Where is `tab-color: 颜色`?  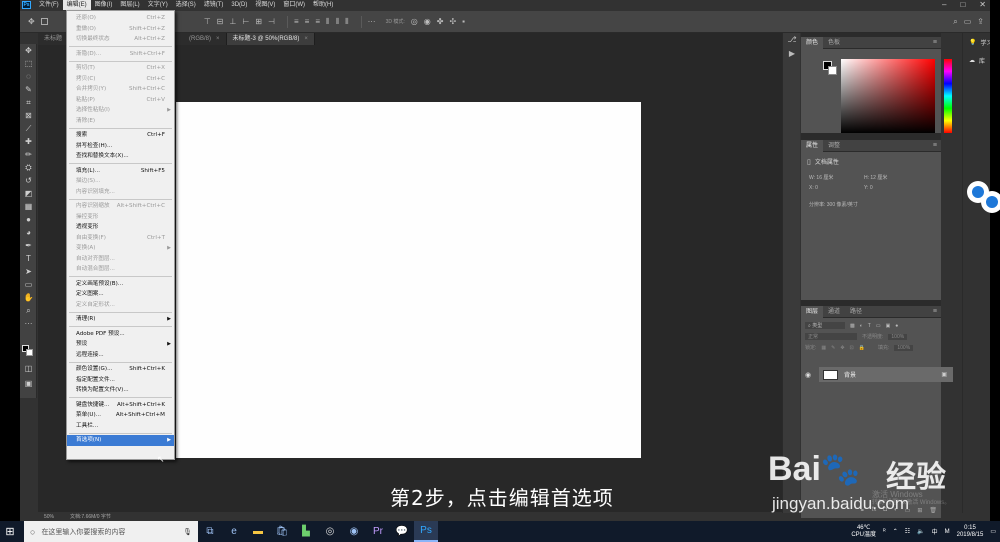
tab-color: 颜色 is located at coordinates (812, 42).